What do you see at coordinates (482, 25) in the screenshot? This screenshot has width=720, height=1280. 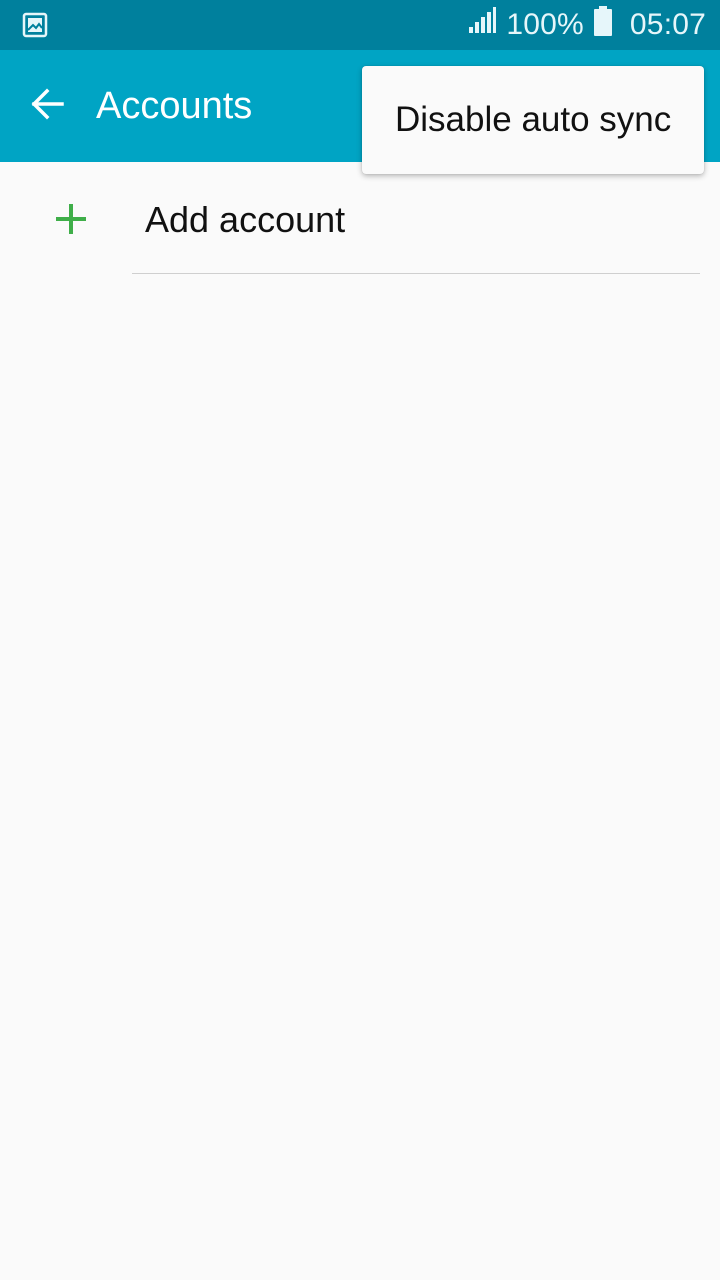 I see `cellular-signal-icon` at bounding box center [482, 25].